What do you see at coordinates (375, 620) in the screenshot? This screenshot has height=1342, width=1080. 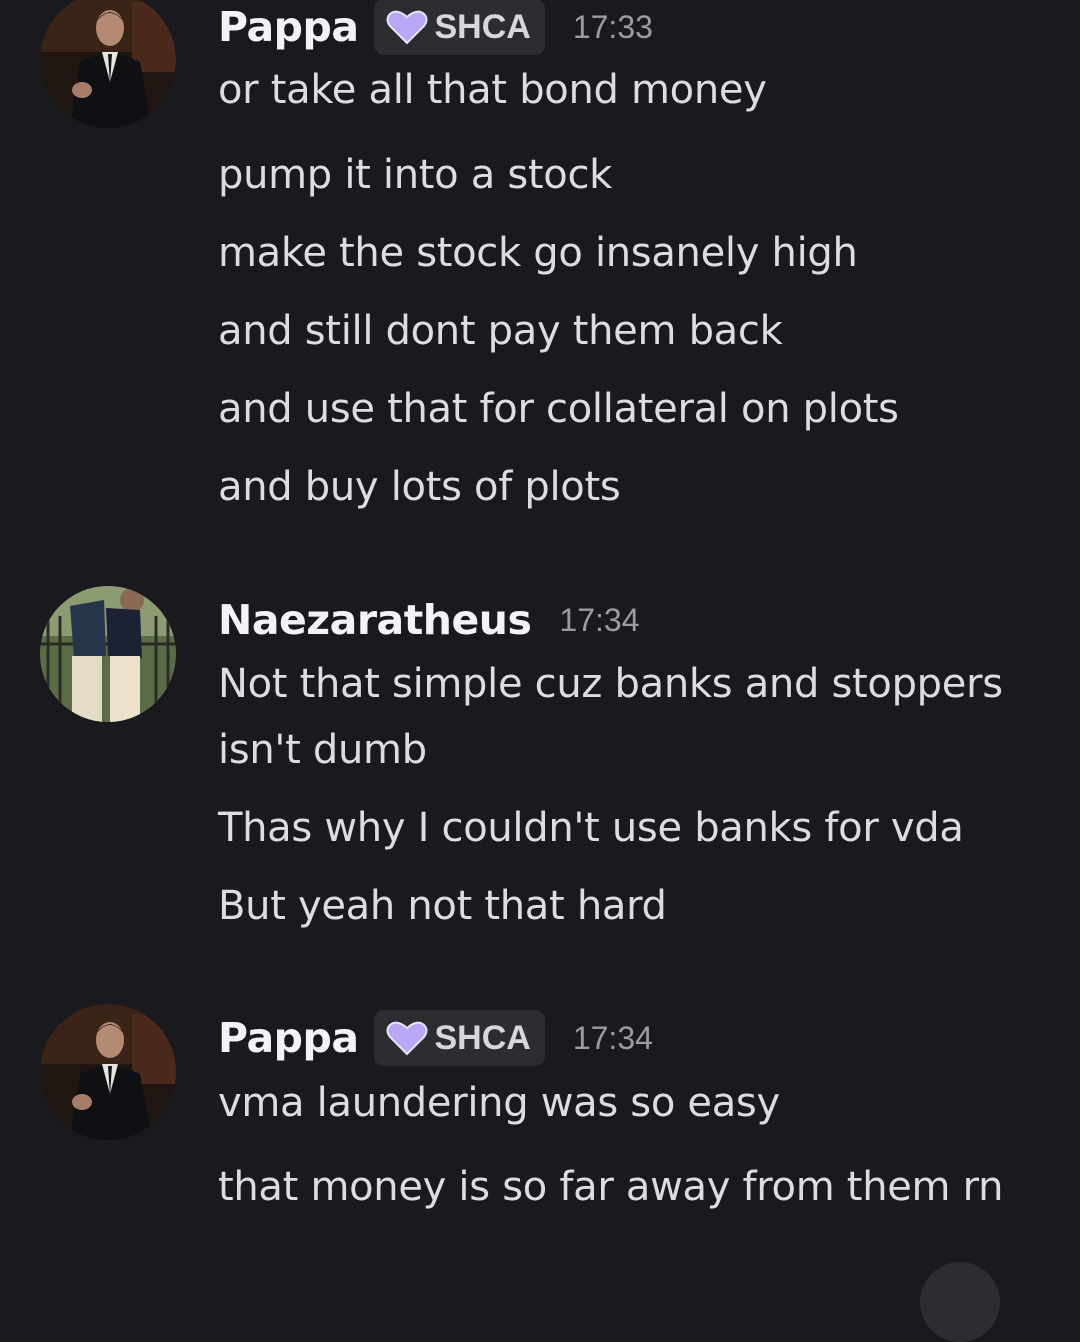 I see `username: Naezaratheus` at bounding box center [375, 620].